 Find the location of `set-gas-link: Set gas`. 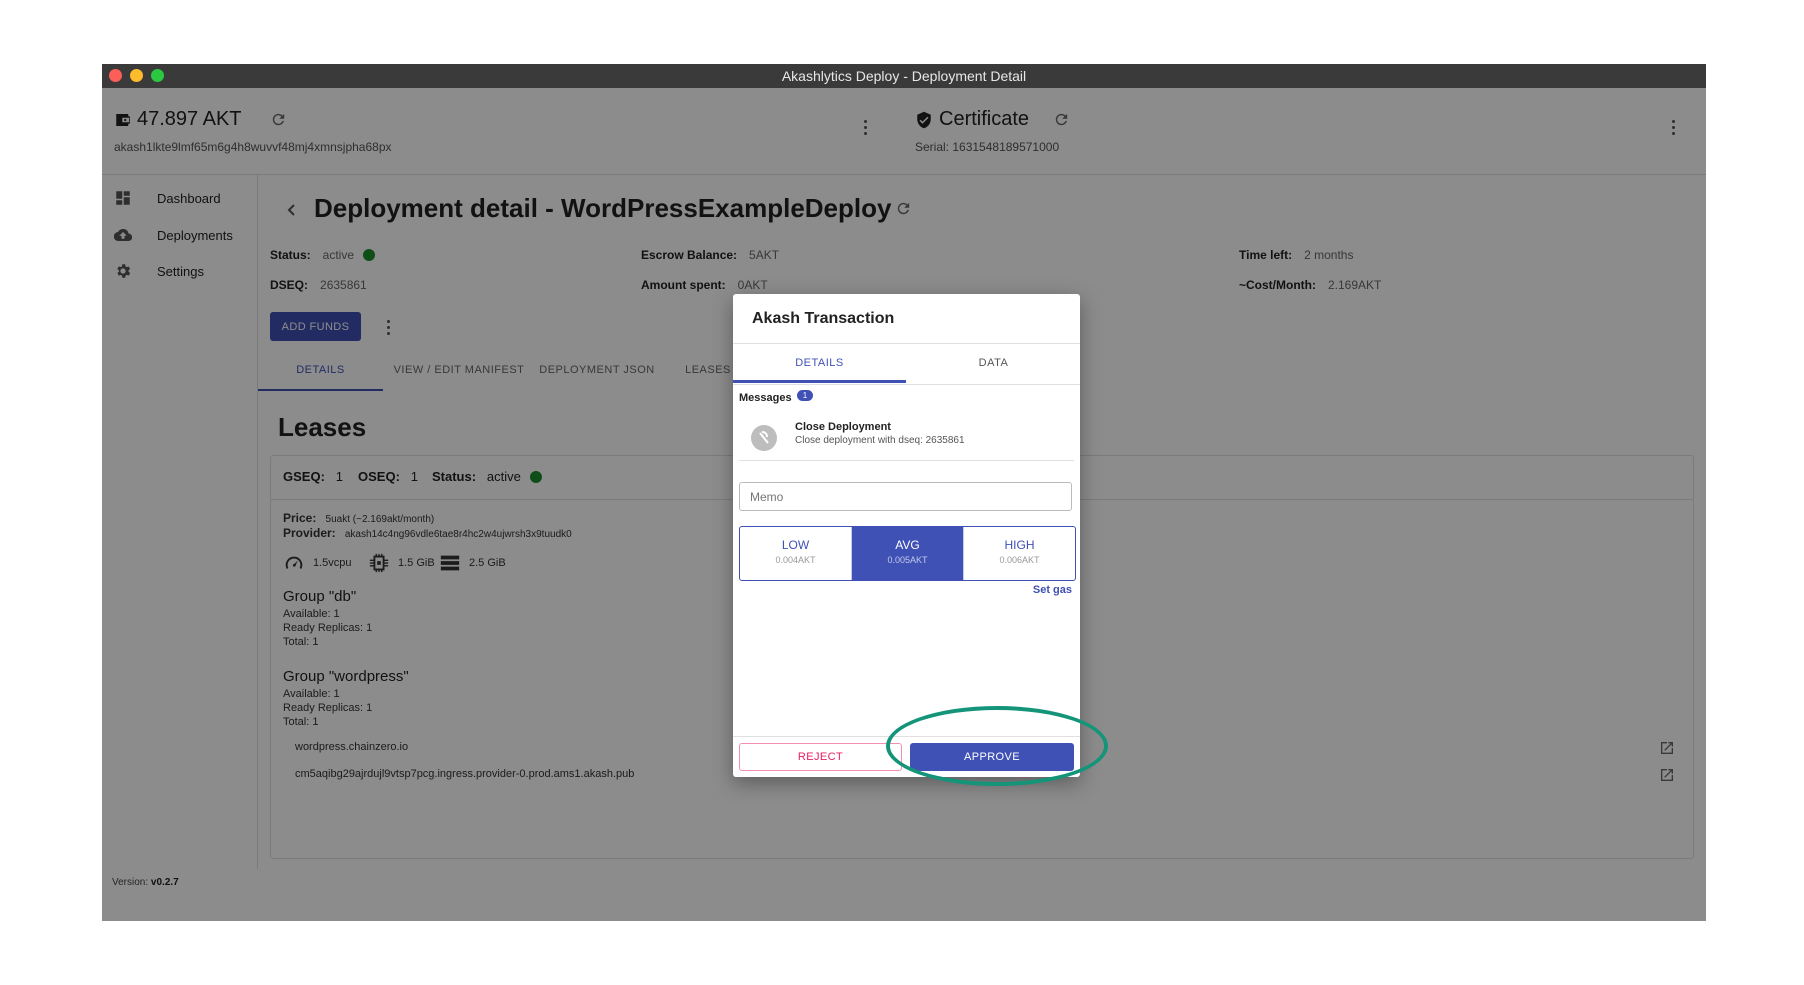

set-gas-link: Set gas is located at coordinates (1052, 590).